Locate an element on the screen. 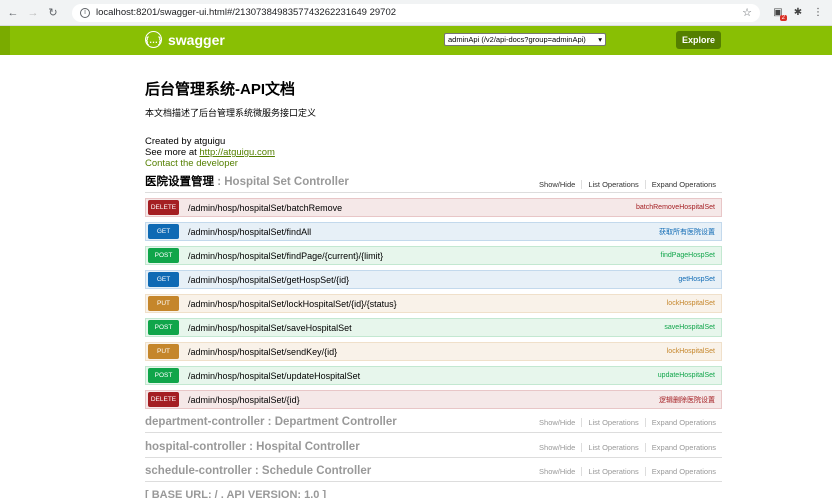 This screenshot has width=832, height=498. explore-button: Explore is located at coordinates (699, 40).